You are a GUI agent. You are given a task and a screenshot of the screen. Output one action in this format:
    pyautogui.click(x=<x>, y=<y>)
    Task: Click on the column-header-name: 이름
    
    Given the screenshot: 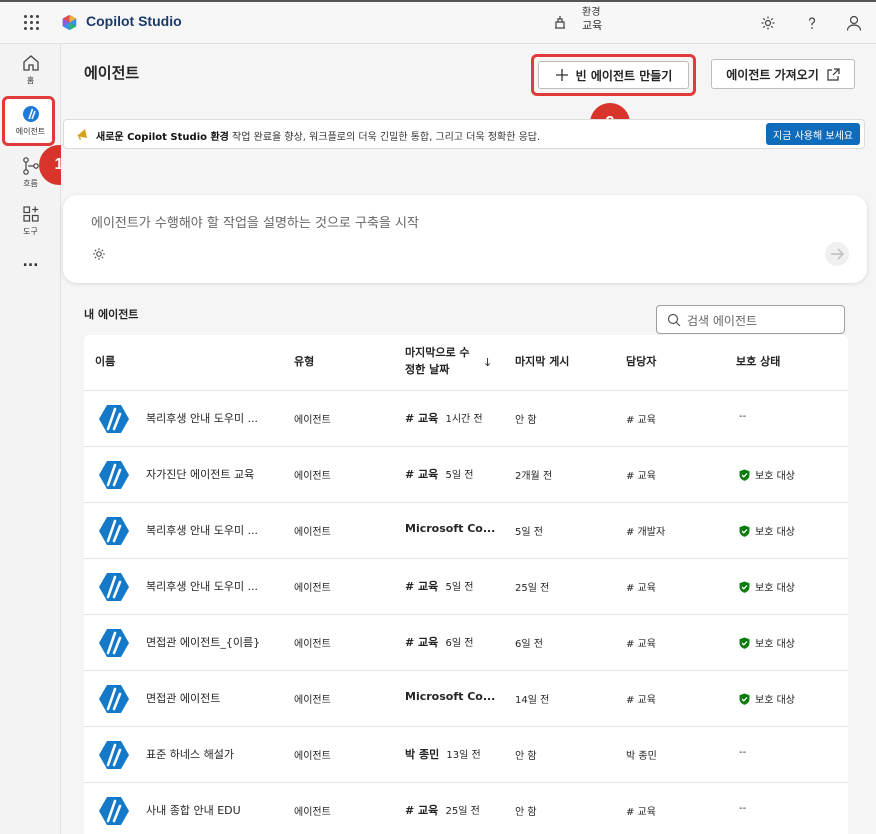 What is the action you would take?
    pyautogui.click(x=105, y=361)
    